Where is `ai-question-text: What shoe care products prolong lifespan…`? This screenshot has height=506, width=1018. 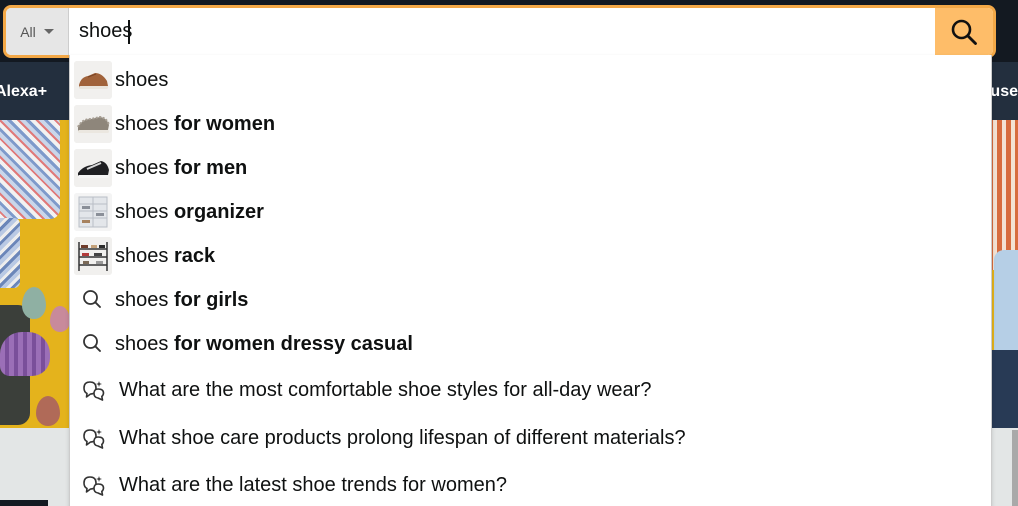
ai-question-text: What shoe care products prolong lifespan… is located at coordinates (402, 438).